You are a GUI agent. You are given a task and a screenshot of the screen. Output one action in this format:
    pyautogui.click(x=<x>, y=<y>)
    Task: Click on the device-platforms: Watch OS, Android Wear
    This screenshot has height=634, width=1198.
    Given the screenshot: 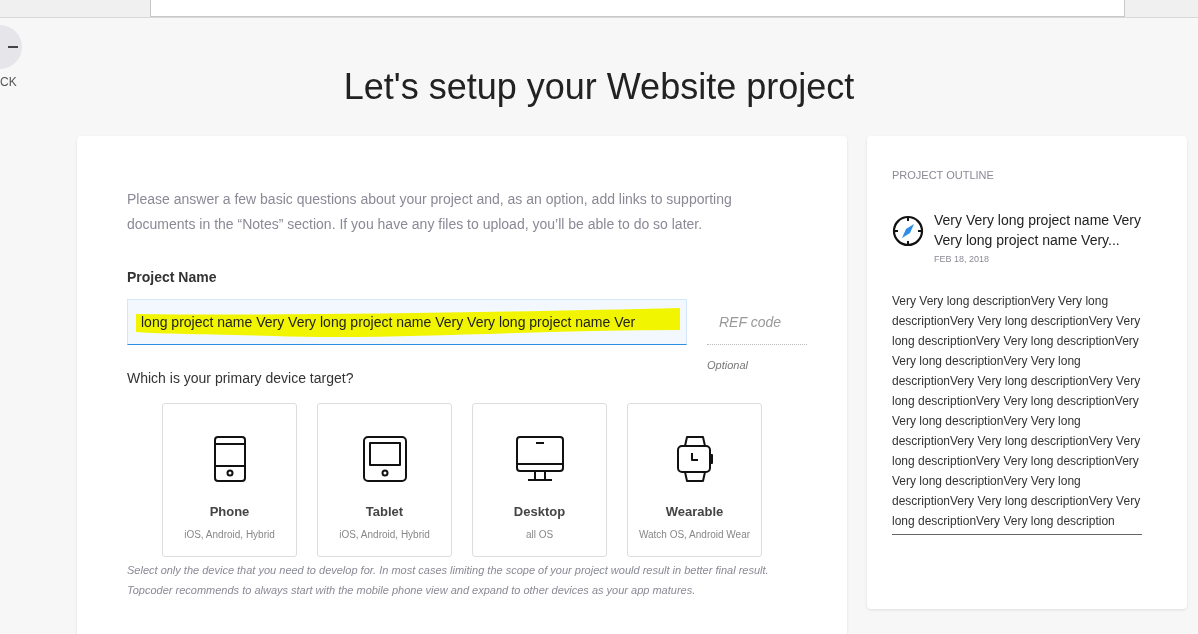 What is the action you would take?
    pyautogui.click(x=694, y=535)
    